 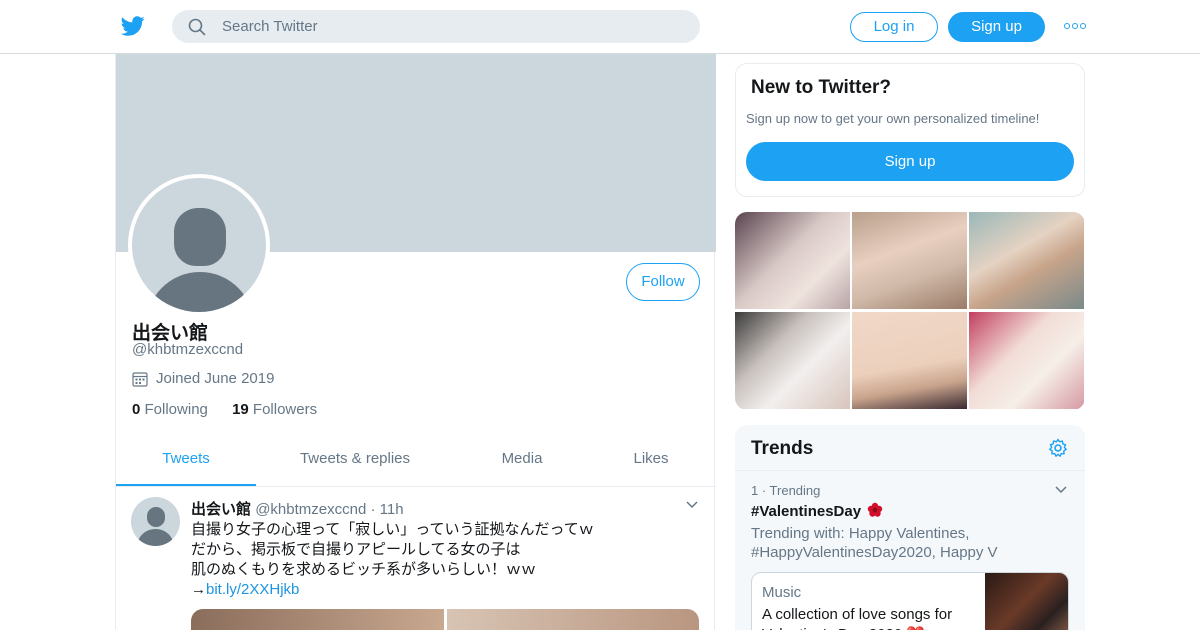 I want to click on login-button: Log in, so click(x=894, y=27).